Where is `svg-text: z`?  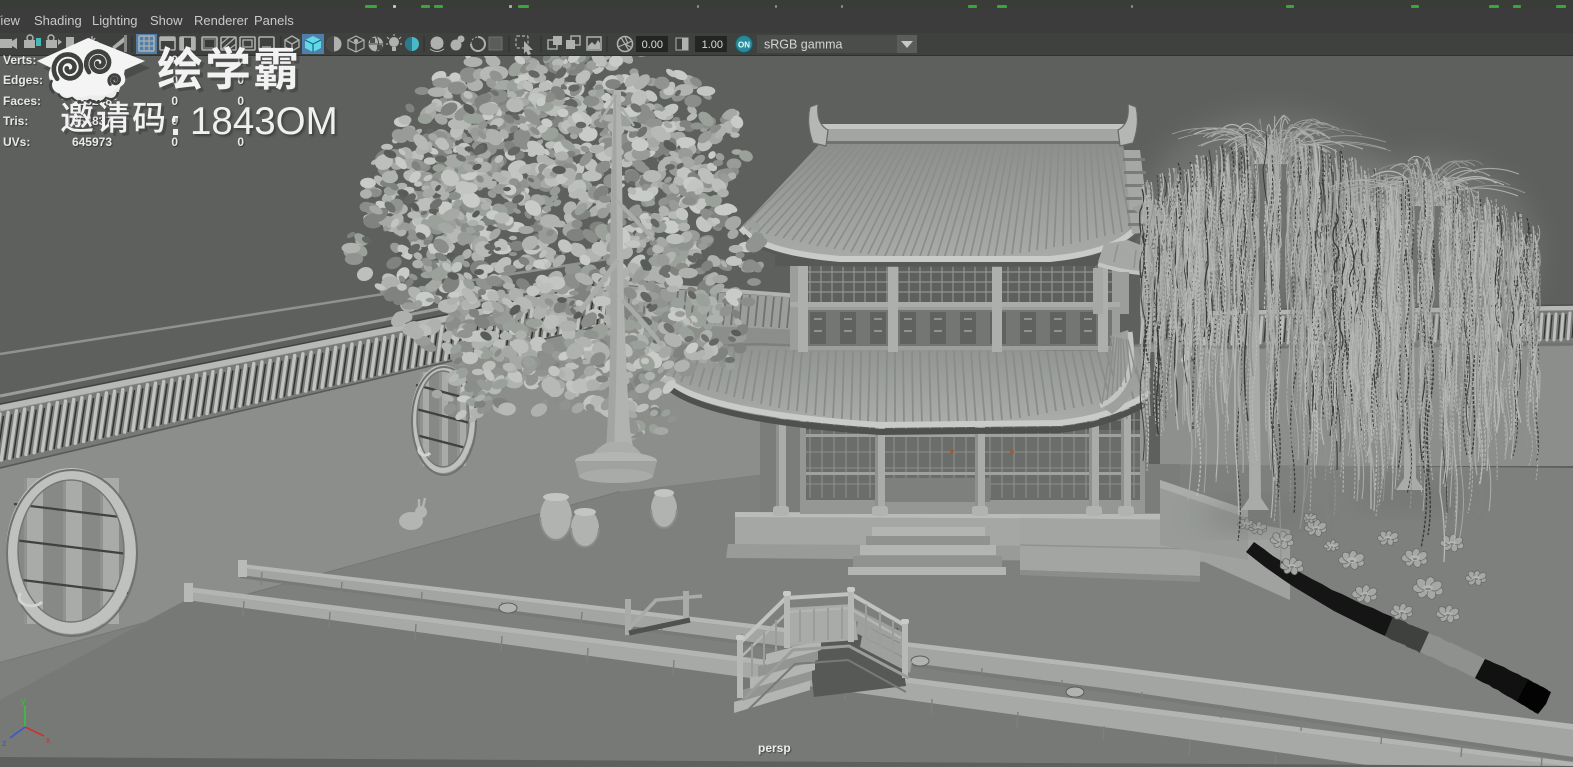 svg-text: z is located at coordinates (4, 743).